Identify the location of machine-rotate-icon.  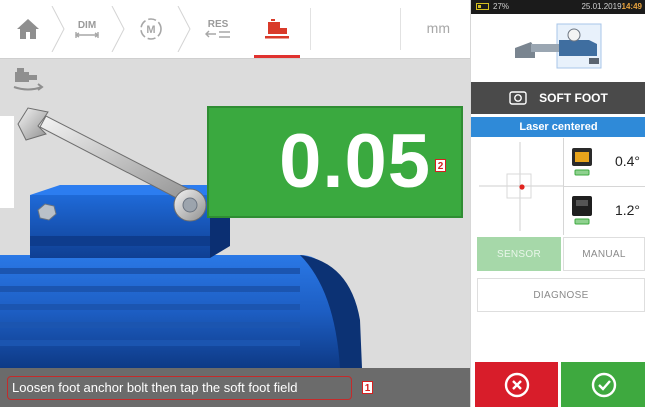
(28, 79).